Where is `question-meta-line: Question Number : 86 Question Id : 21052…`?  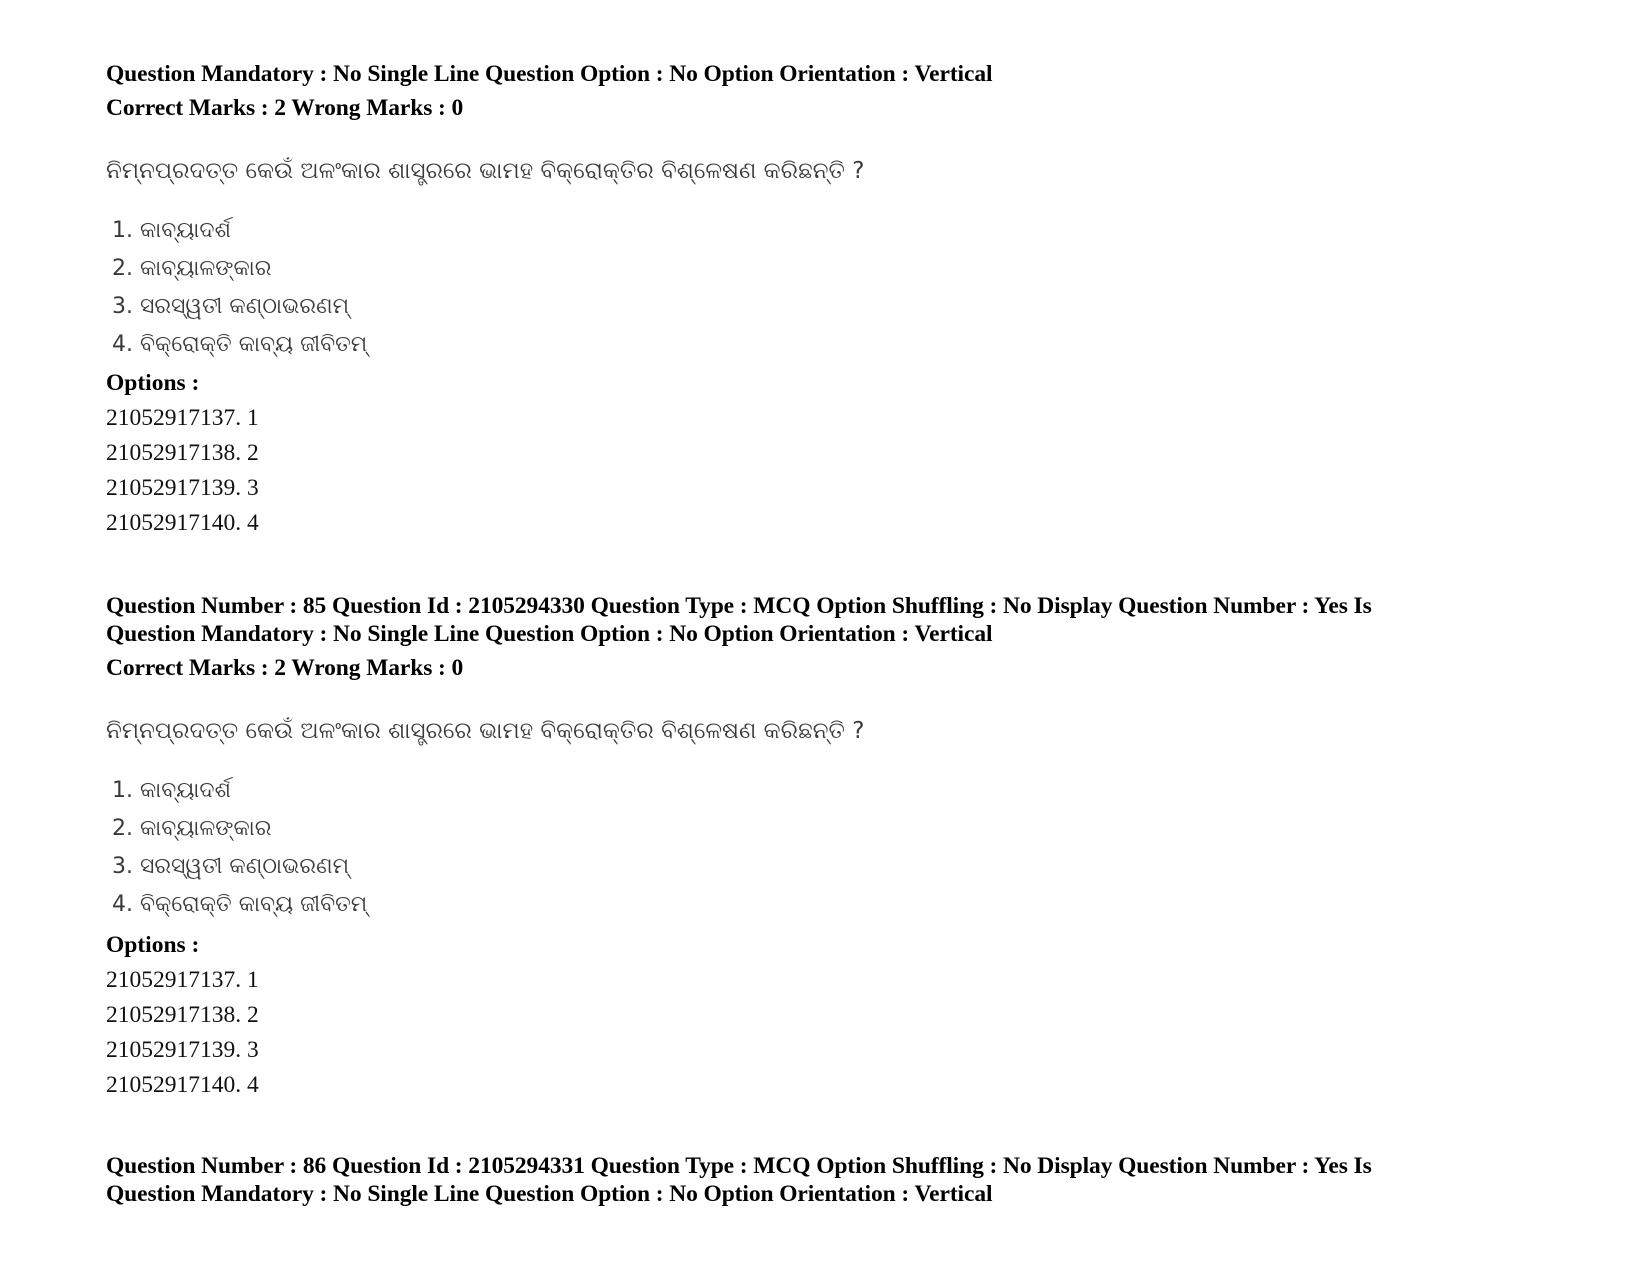
question-meta-line: Question Number : 86 Question Id : 21052… is located at coordinates (739, 1166).